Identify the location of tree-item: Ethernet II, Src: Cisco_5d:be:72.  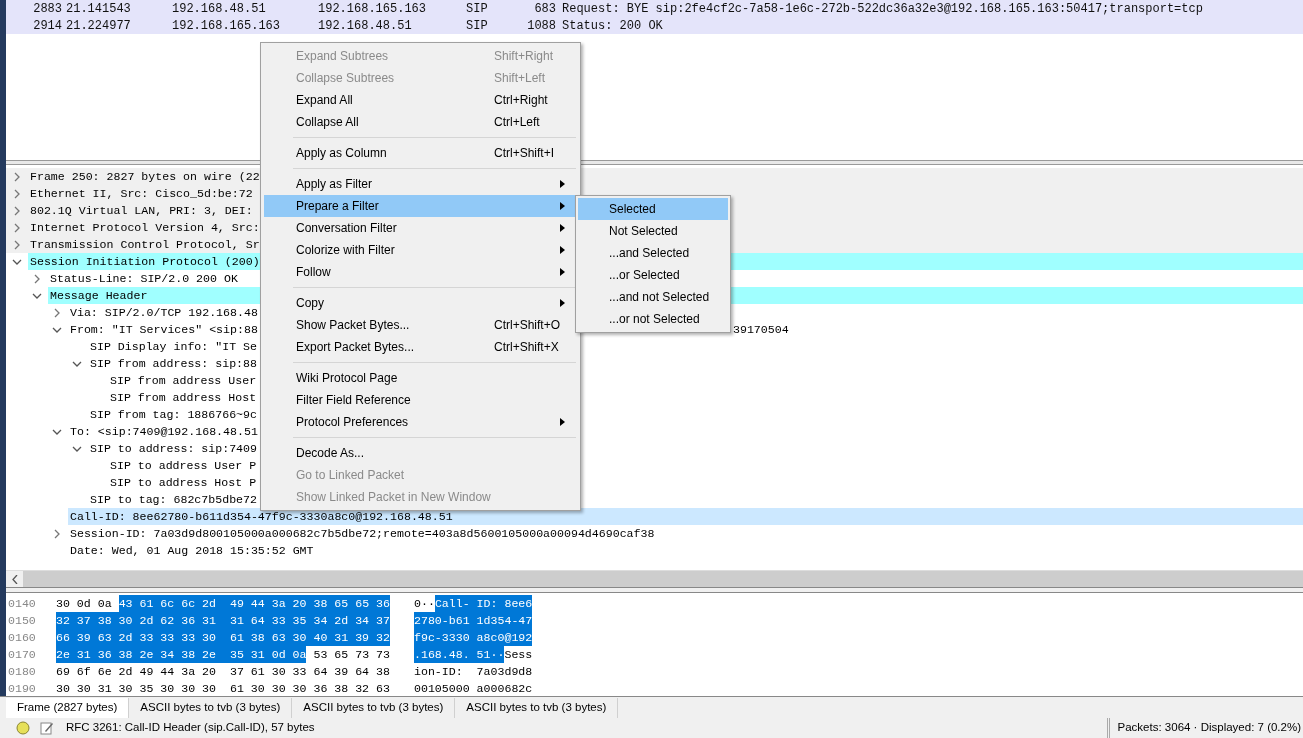
(140, 193).